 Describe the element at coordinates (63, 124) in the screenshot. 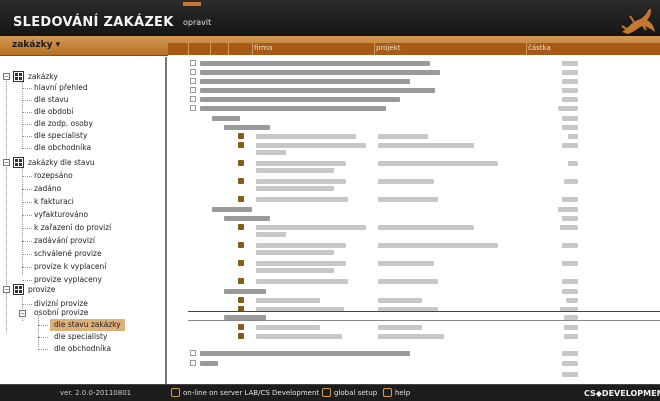

I see `tree-item-dle-zodp-osoby: dle zodp. osoby` at that location.